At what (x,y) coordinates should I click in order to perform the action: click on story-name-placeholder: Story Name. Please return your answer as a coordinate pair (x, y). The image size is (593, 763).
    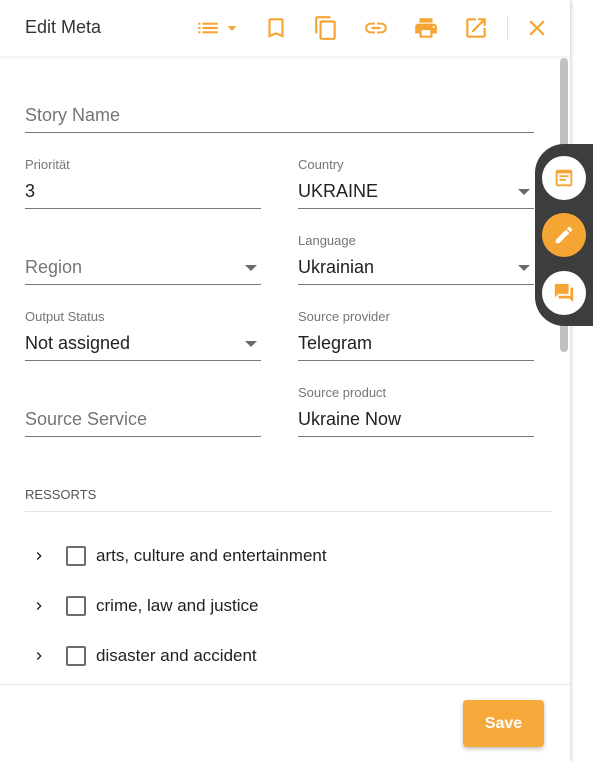
    Looking at the image, I should click on (73, 115).